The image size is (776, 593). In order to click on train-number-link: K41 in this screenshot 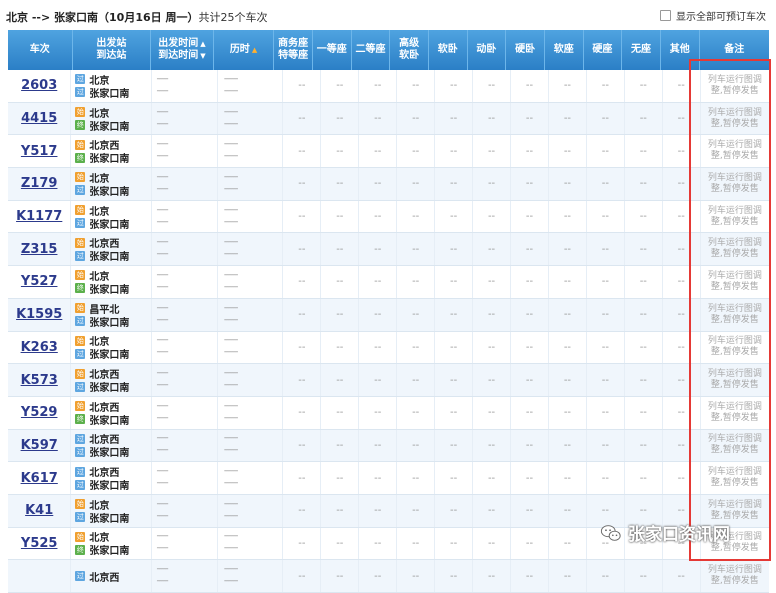, I will do `click(40, 510)`.